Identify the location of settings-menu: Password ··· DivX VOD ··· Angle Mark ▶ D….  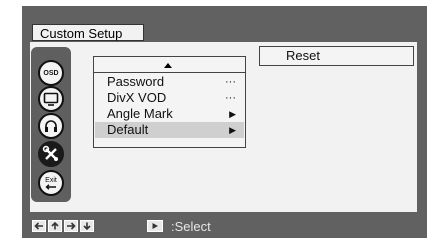
(169, 102).